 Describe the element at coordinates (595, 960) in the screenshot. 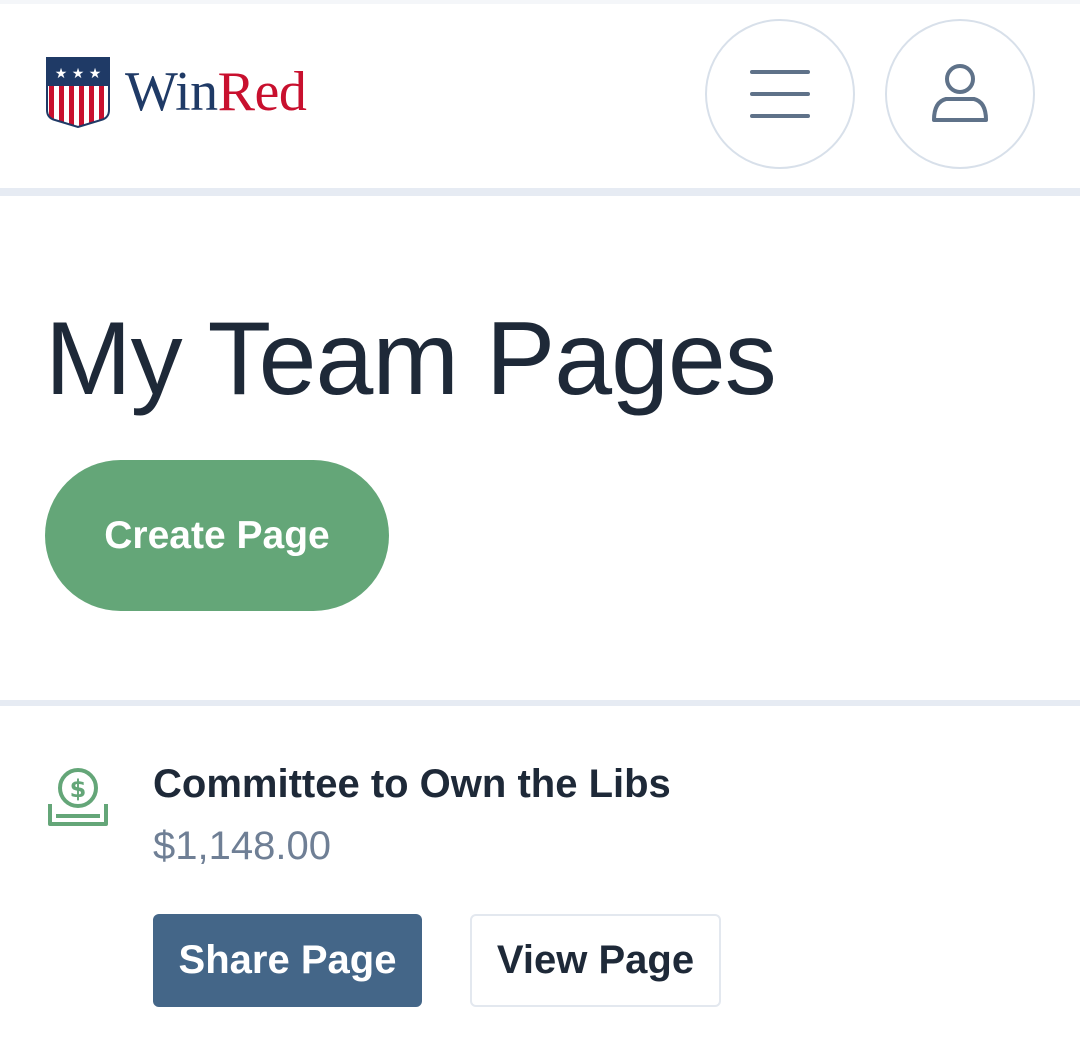

I see `view-page-button: View Page` at that location.